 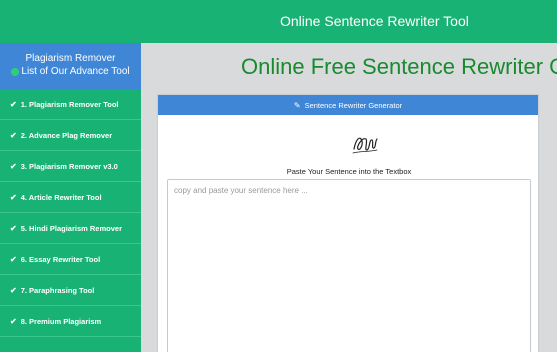 What do you see at coordinates (61, 321) in the screenshot?
I see `sidebar-item-label: 8. Premium Plagiarism` at bounding box center [61, 321].